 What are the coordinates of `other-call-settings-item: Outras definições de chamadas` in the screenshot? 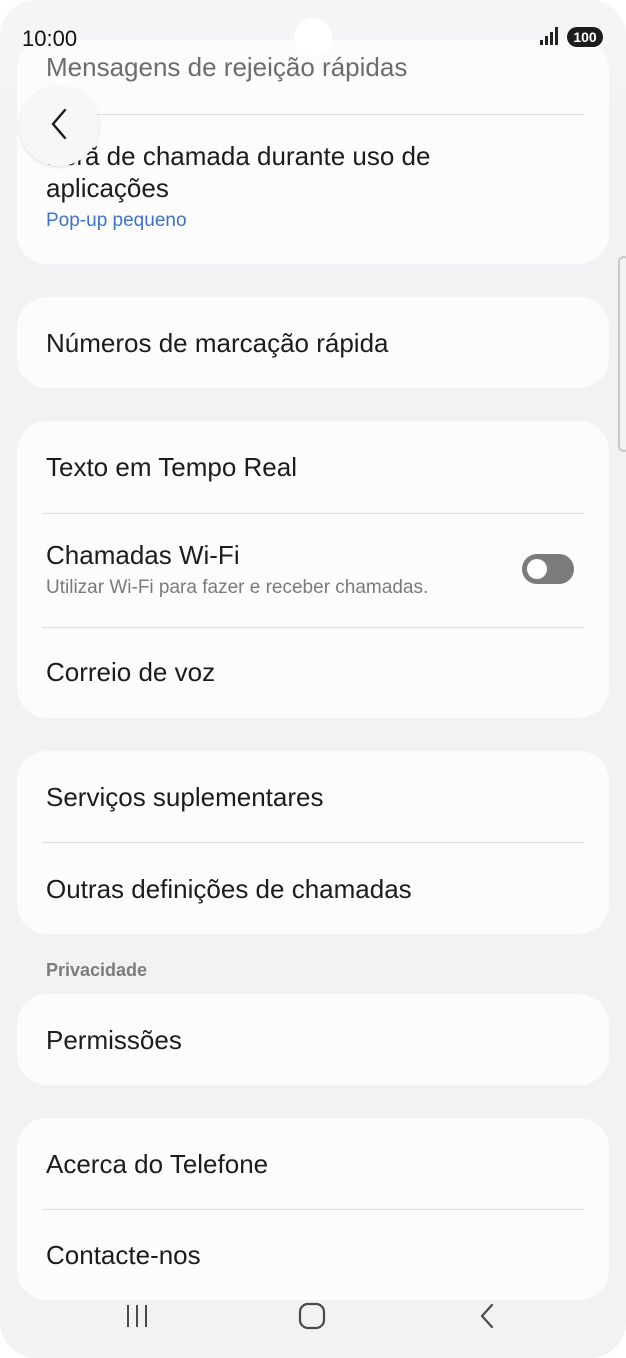 It's located at (314, 889).